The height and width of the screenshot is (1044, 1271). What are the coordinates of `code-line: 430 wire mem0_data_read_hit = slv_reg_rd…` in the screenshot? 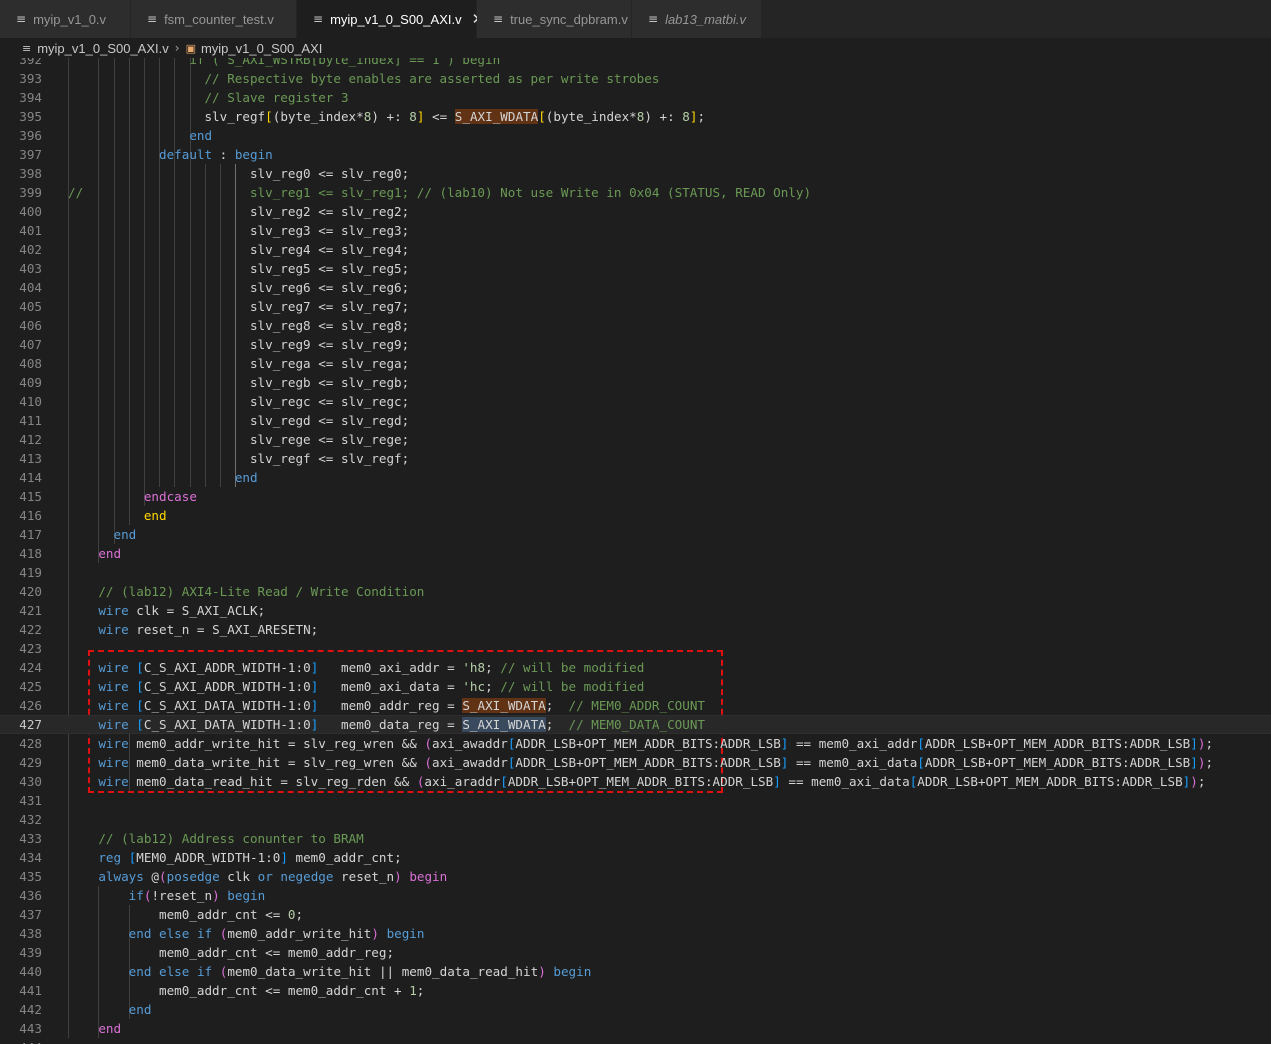 It's located at (635, 781).